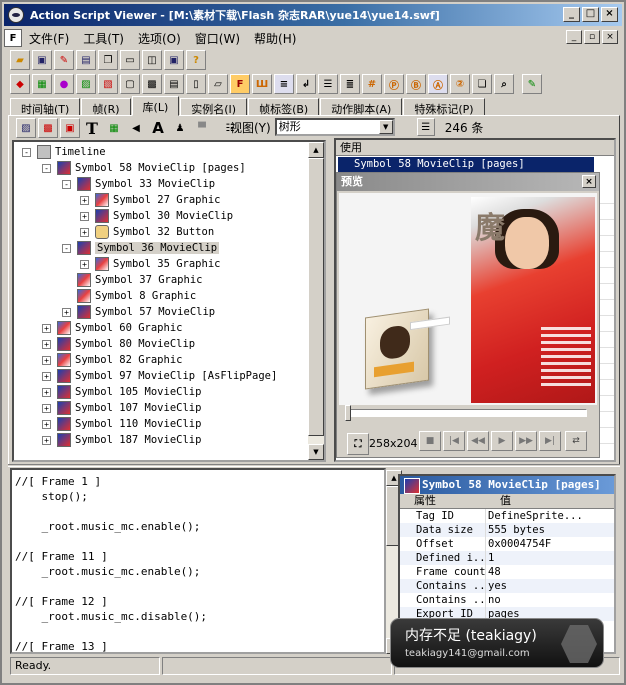 This screenshot has width=626, height=685. I want to click on list-icon: ☰, so click(328, 84).